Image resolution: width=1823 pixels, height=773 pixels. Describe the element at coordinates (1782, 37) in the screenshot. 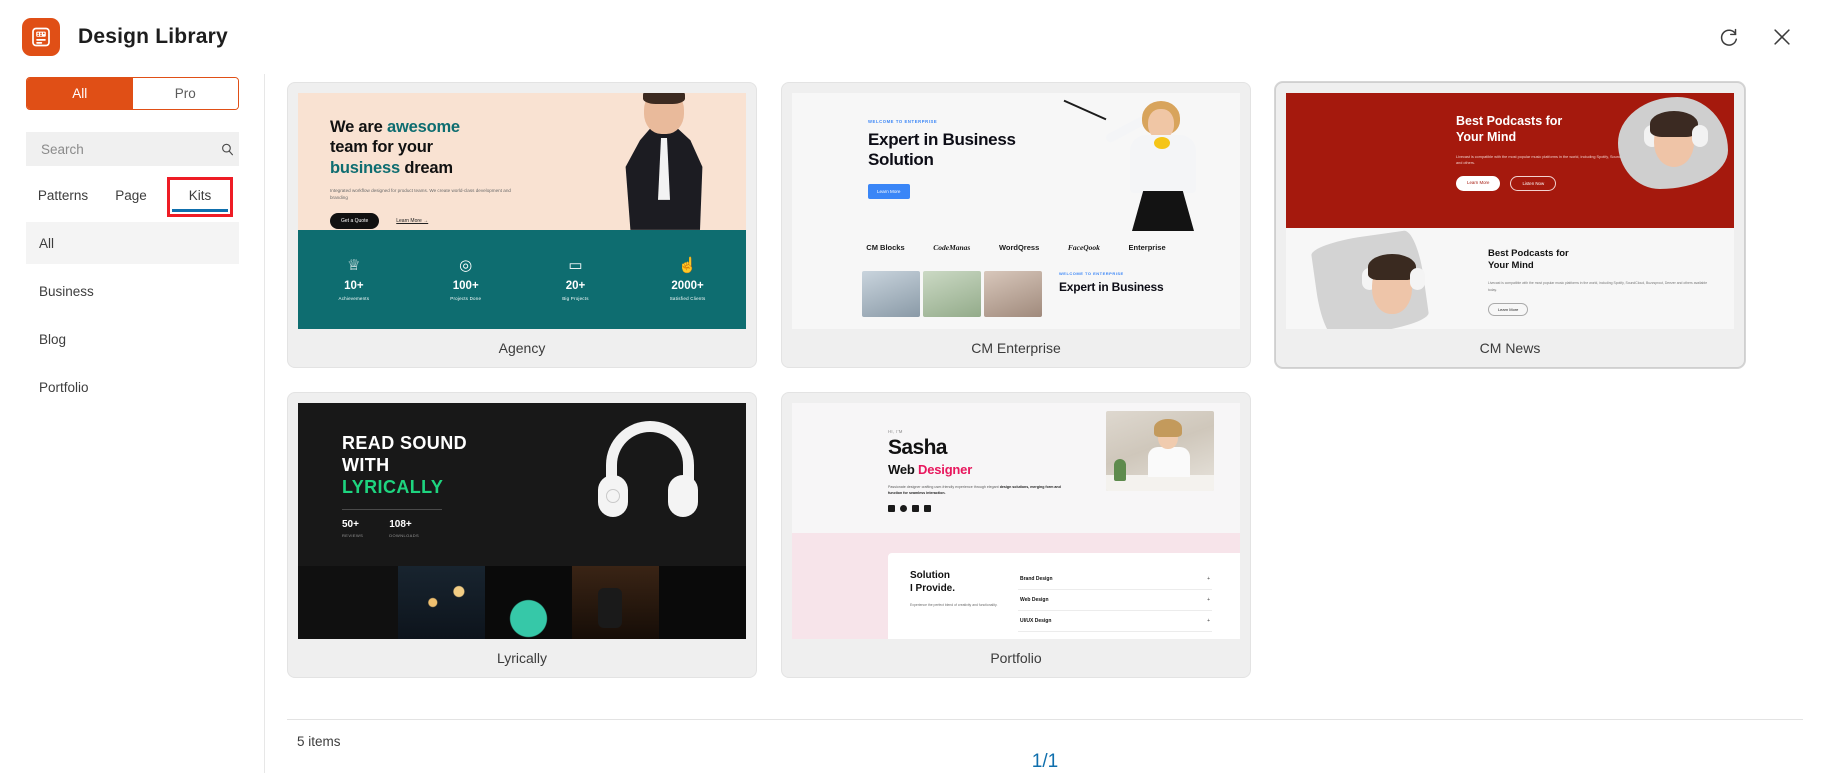

I see `close-icon` at that location.